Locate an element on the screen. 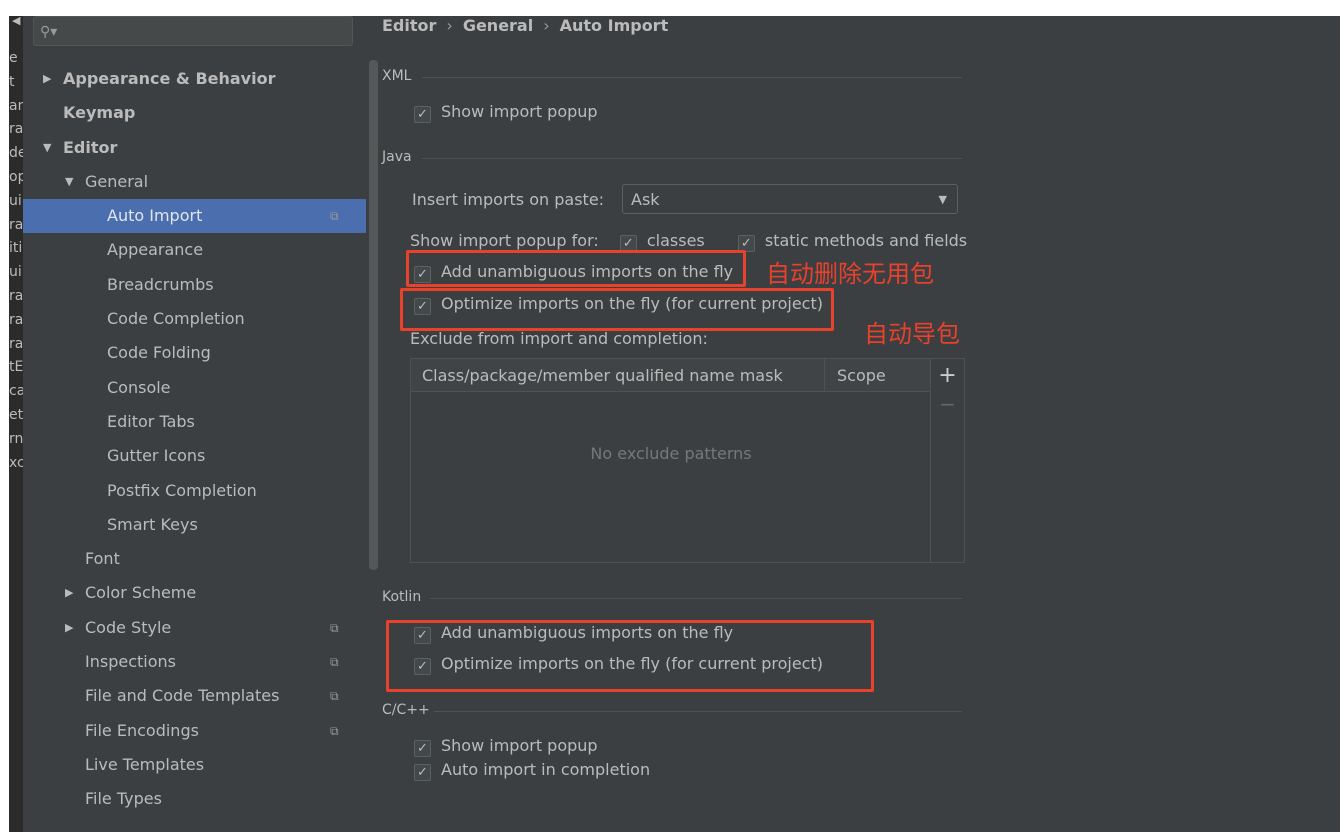 The height and width of the screenshot is (832, 1344). background-text-fragment: an is located at coordinates (16, 105).